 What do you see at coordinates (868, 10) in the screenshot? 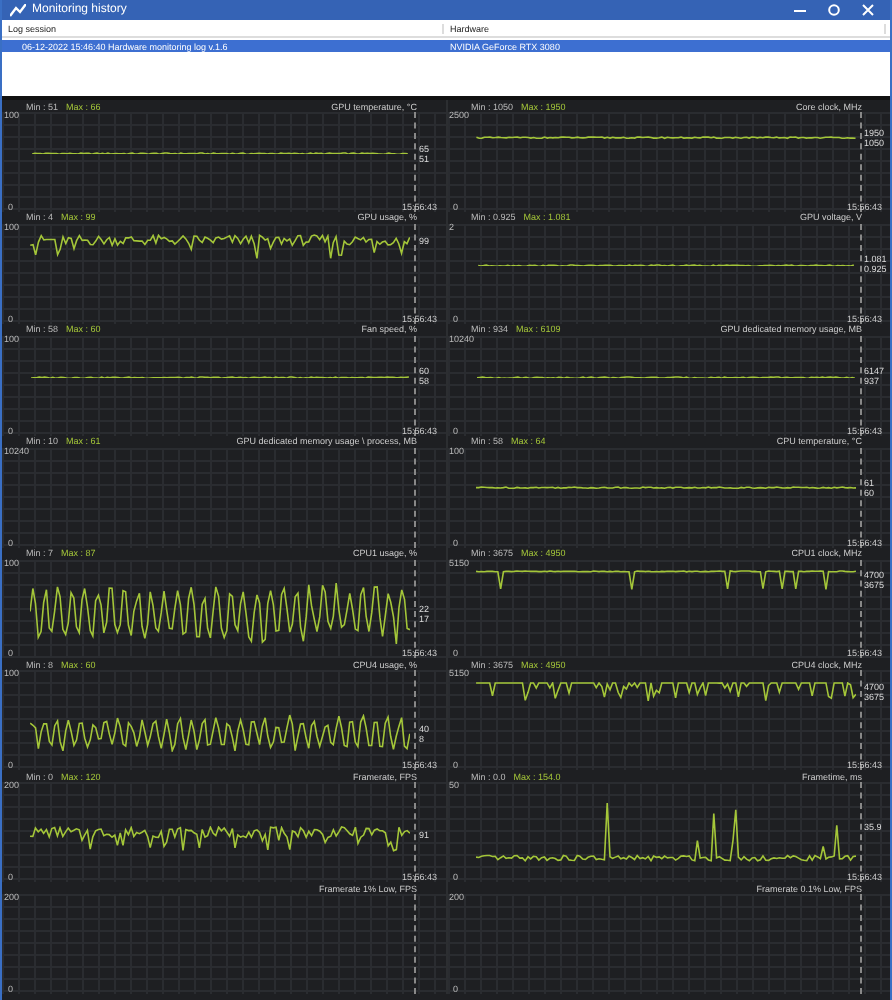
I see `close-icon` at bounding box center [868, 10].